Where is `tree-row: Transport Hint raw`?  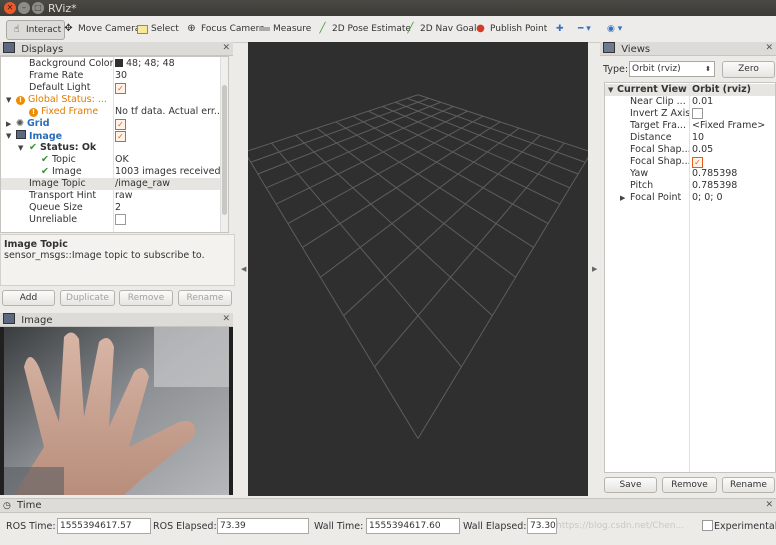 tree-row: Transport Hint raw is located at coordinates (114, 196).